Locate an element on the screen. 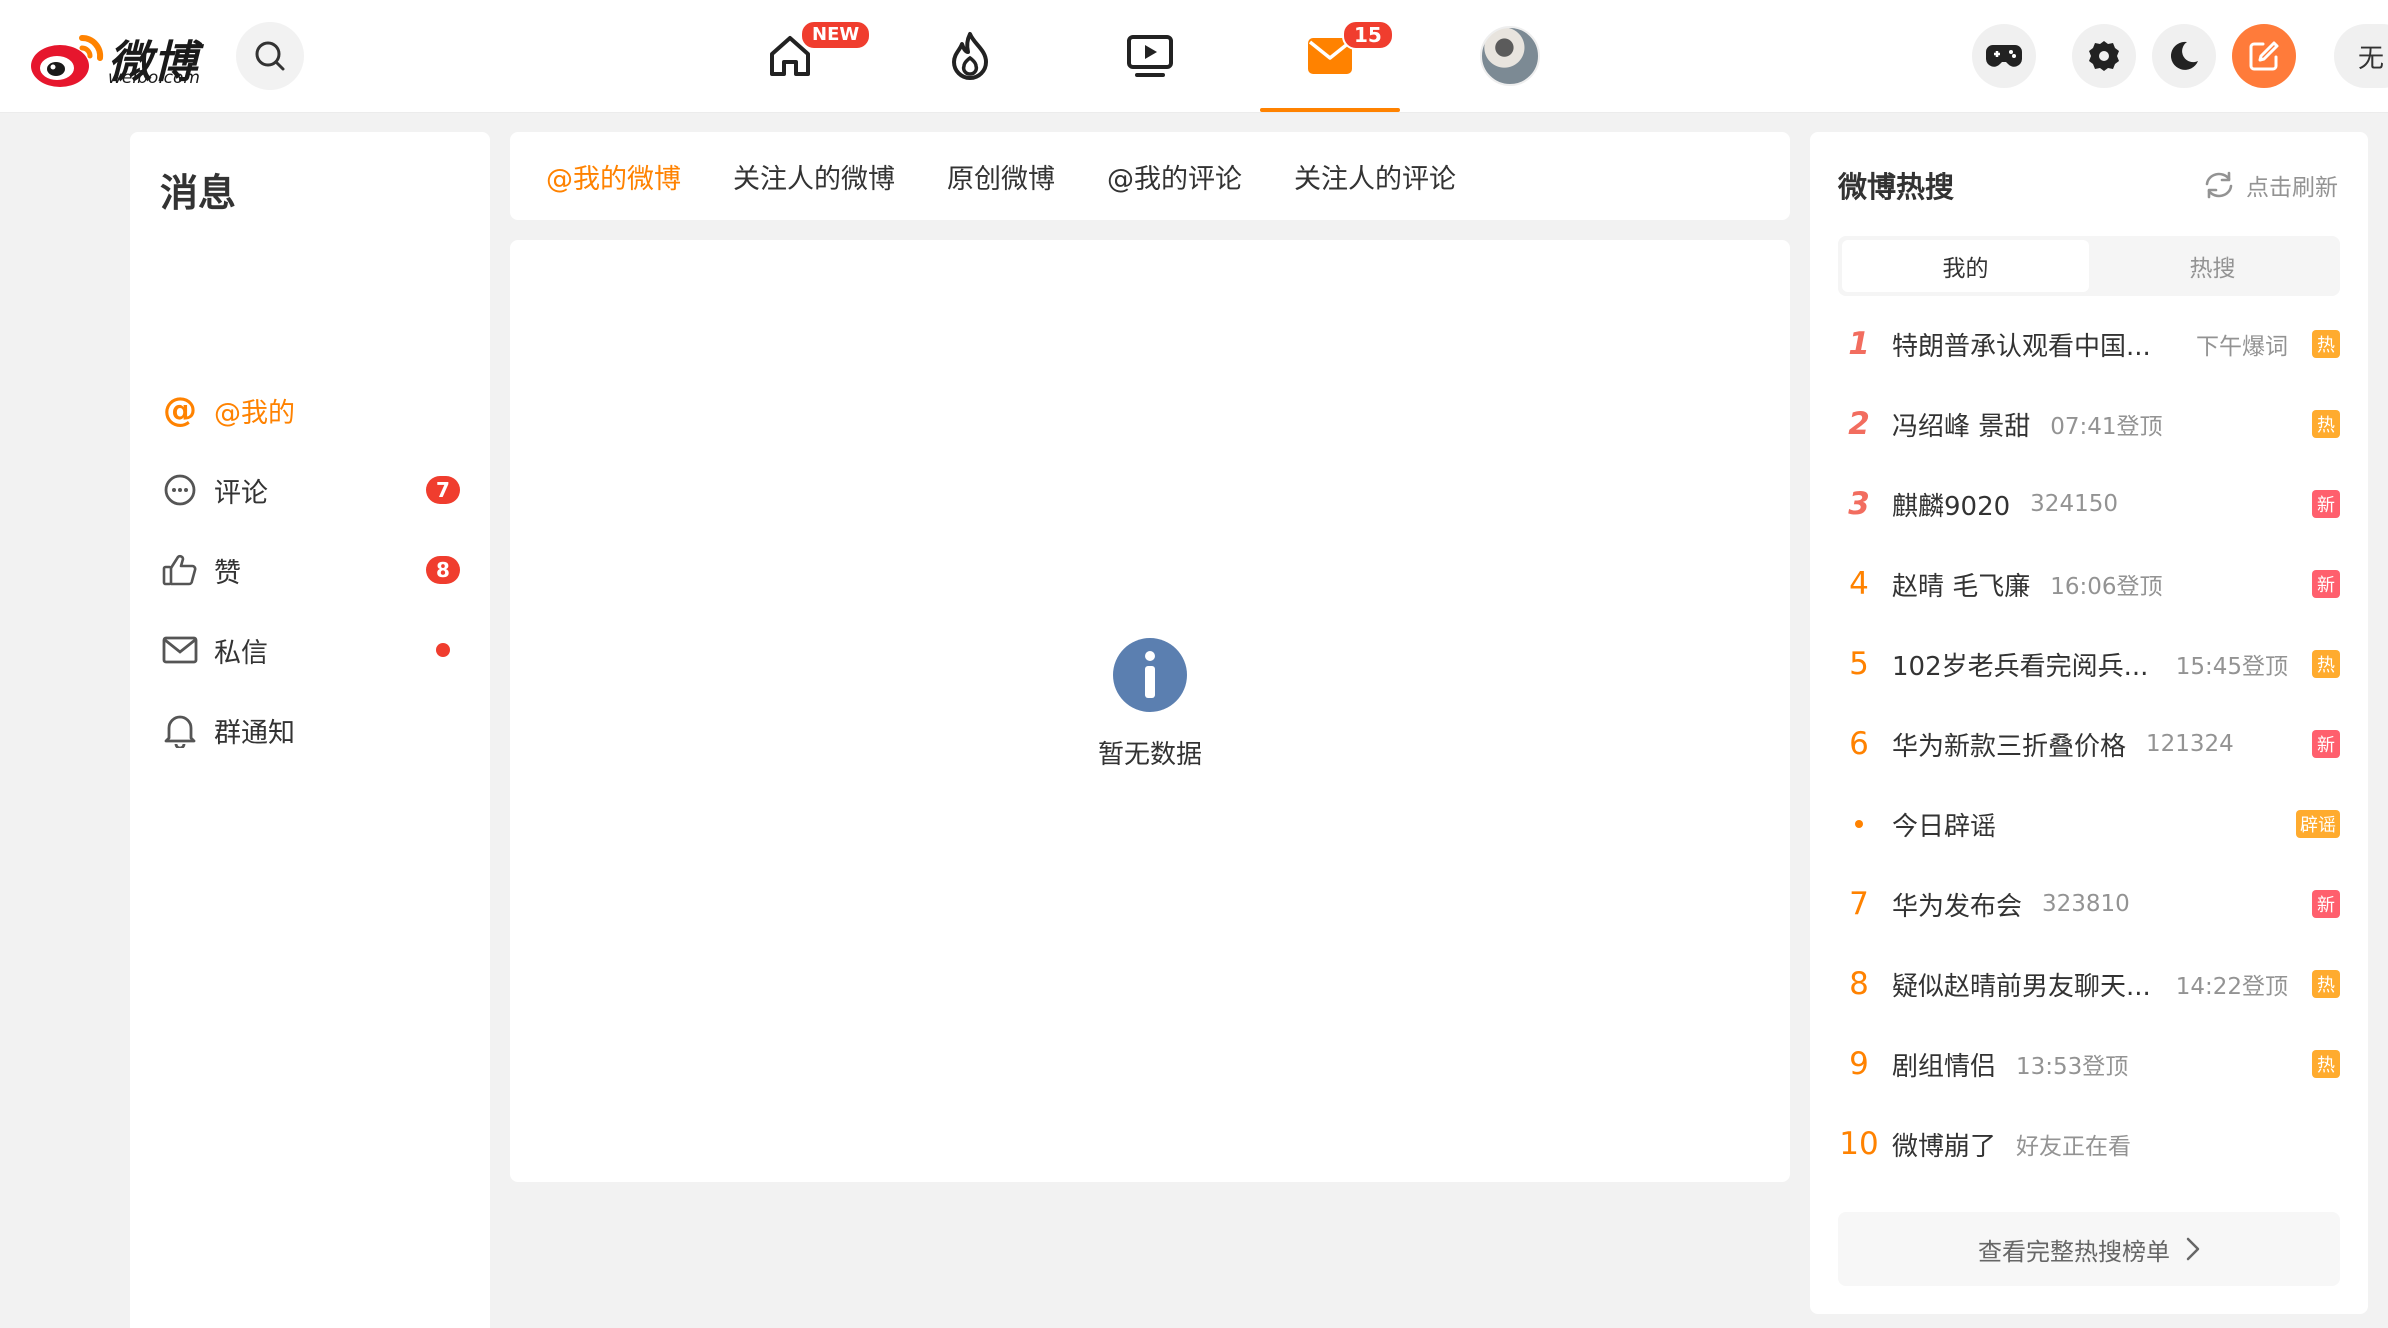  weibo-logo: 微博 weibo.com is located at coordinates (122, 57).